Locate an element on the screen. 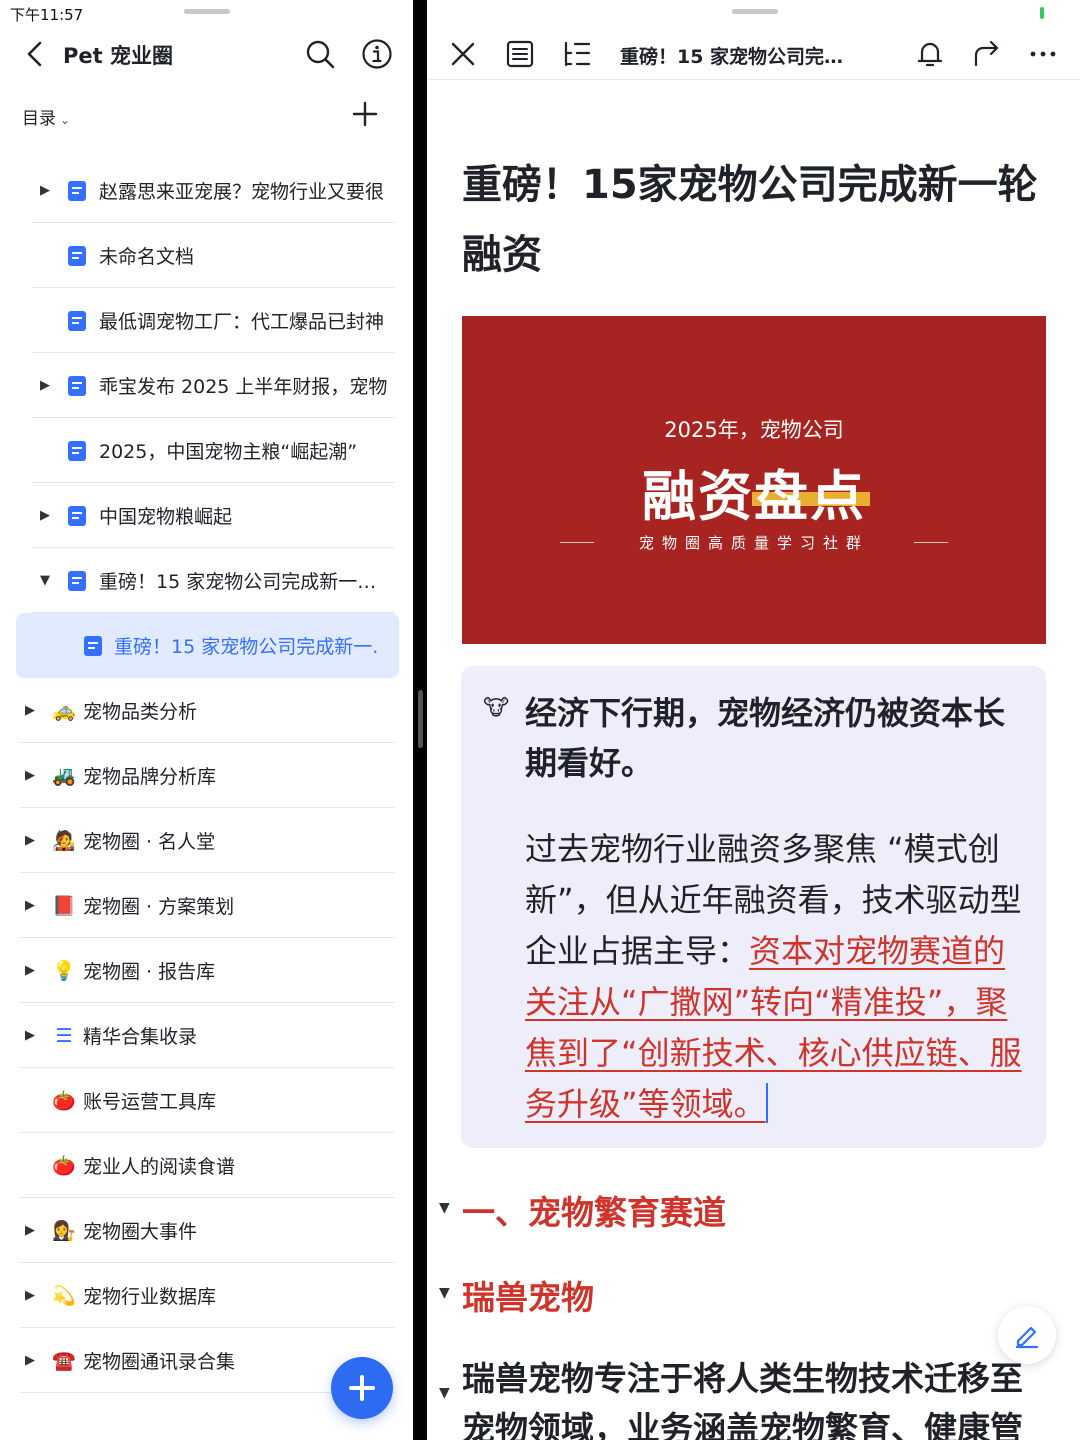 The image size is (1080, 1440). tree-item-label: 宠业人的阅读食谱 is located at coordinates (159, 1167).